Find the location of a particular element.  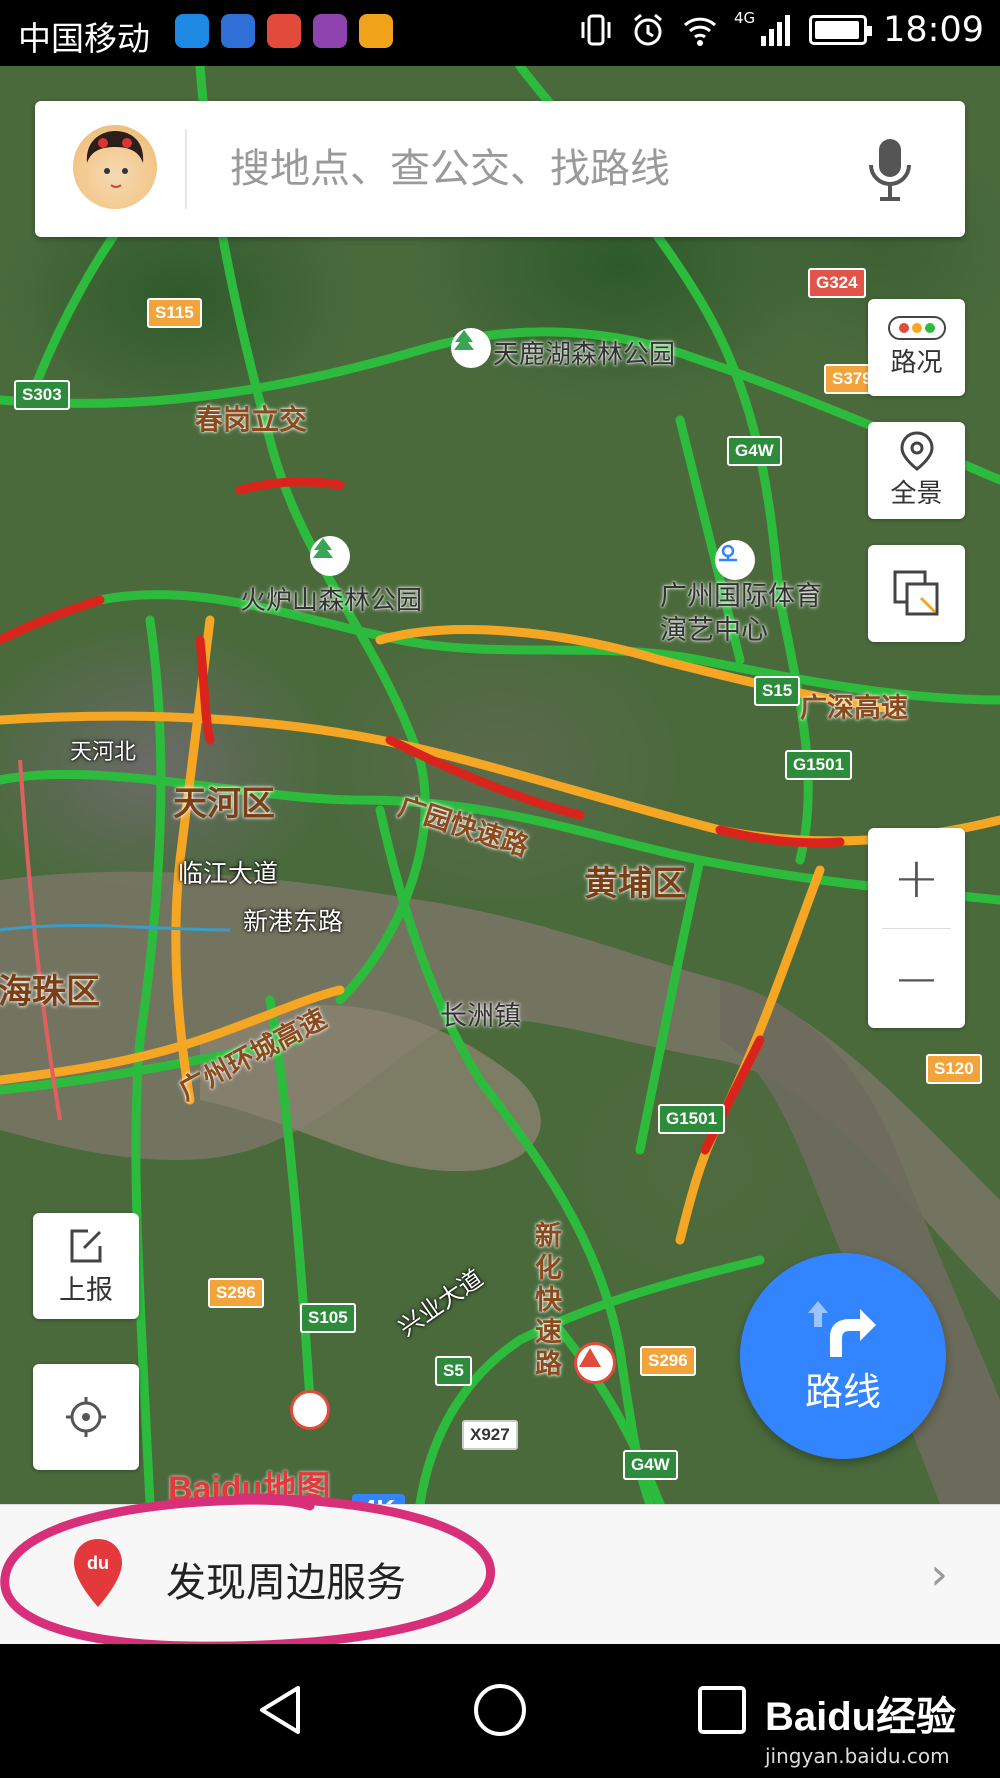

gallery-app-icon is located at coordinates (330, 31).